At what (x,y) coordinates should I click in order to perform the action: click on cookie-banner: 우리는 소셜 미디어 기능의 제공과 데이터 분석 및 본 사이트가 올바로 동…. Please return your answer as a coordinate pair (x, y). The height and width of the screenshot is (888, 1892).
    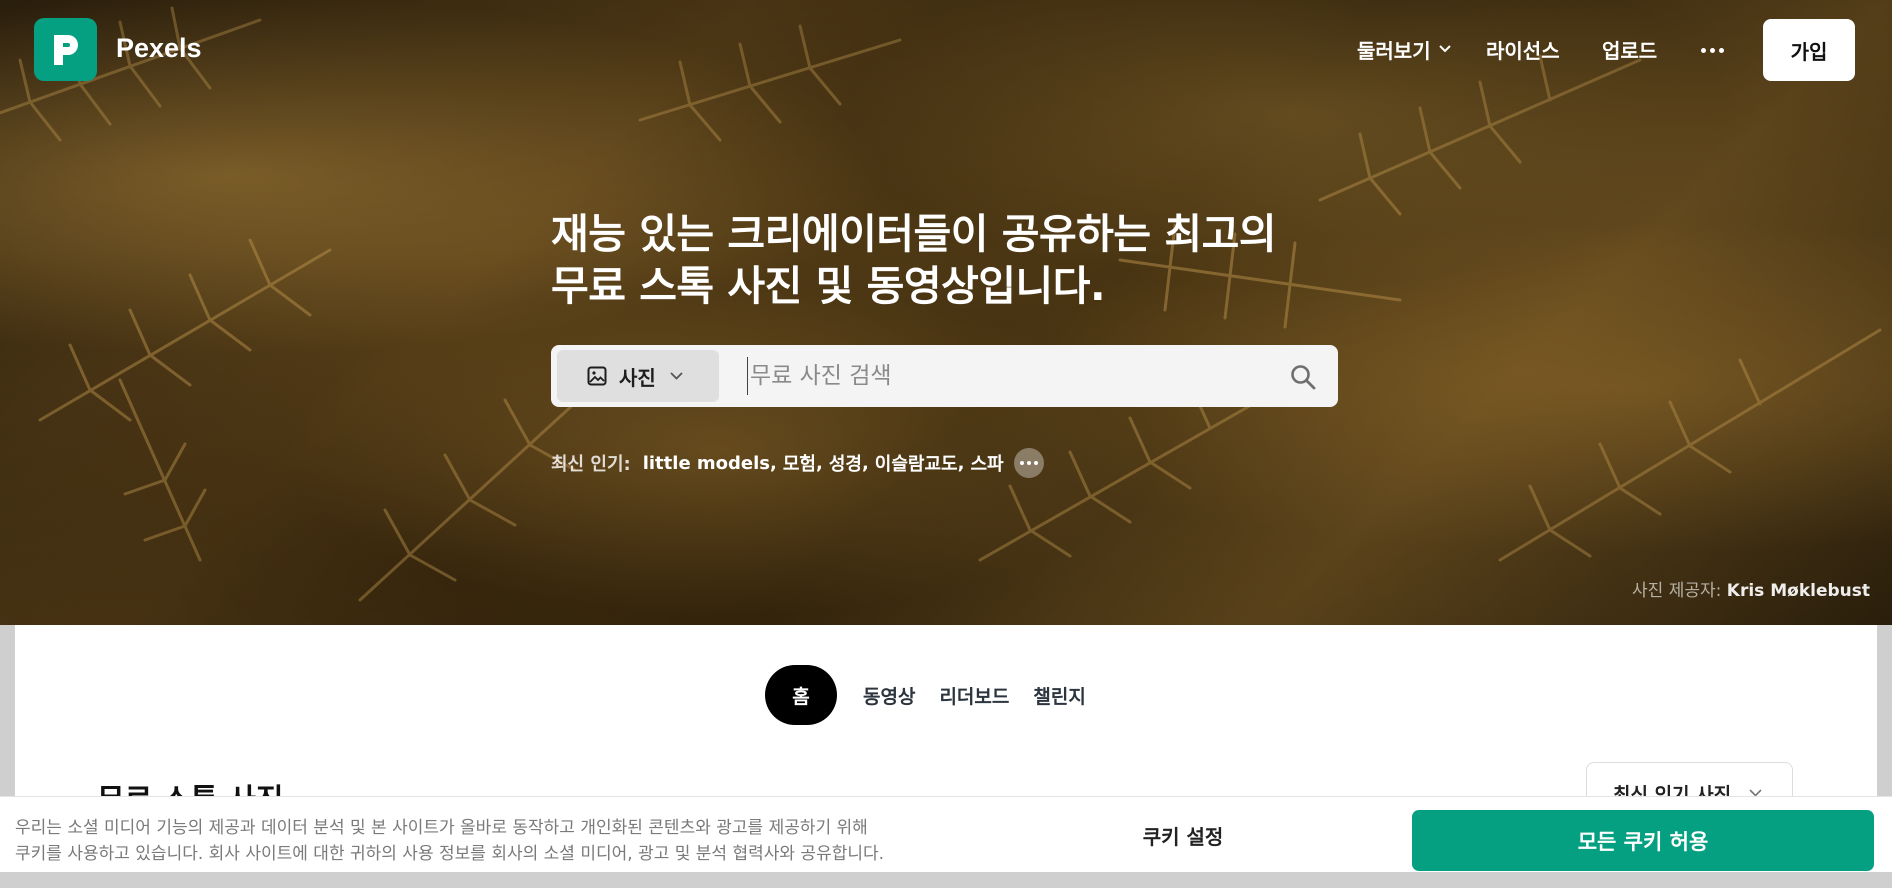
    Looking at the image, I should click on (946, 834).